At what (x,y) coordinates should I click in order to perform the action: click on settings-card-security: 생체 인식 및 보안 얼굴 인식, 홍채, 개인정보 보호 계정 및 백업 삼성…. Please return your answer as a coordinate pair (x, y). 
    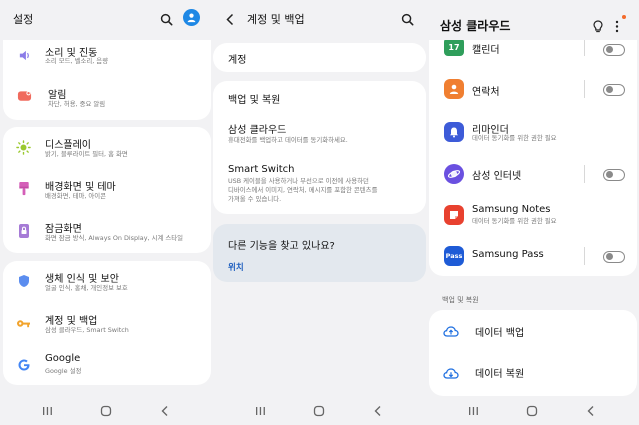
    Looking at the image, I should click on (107, 323).